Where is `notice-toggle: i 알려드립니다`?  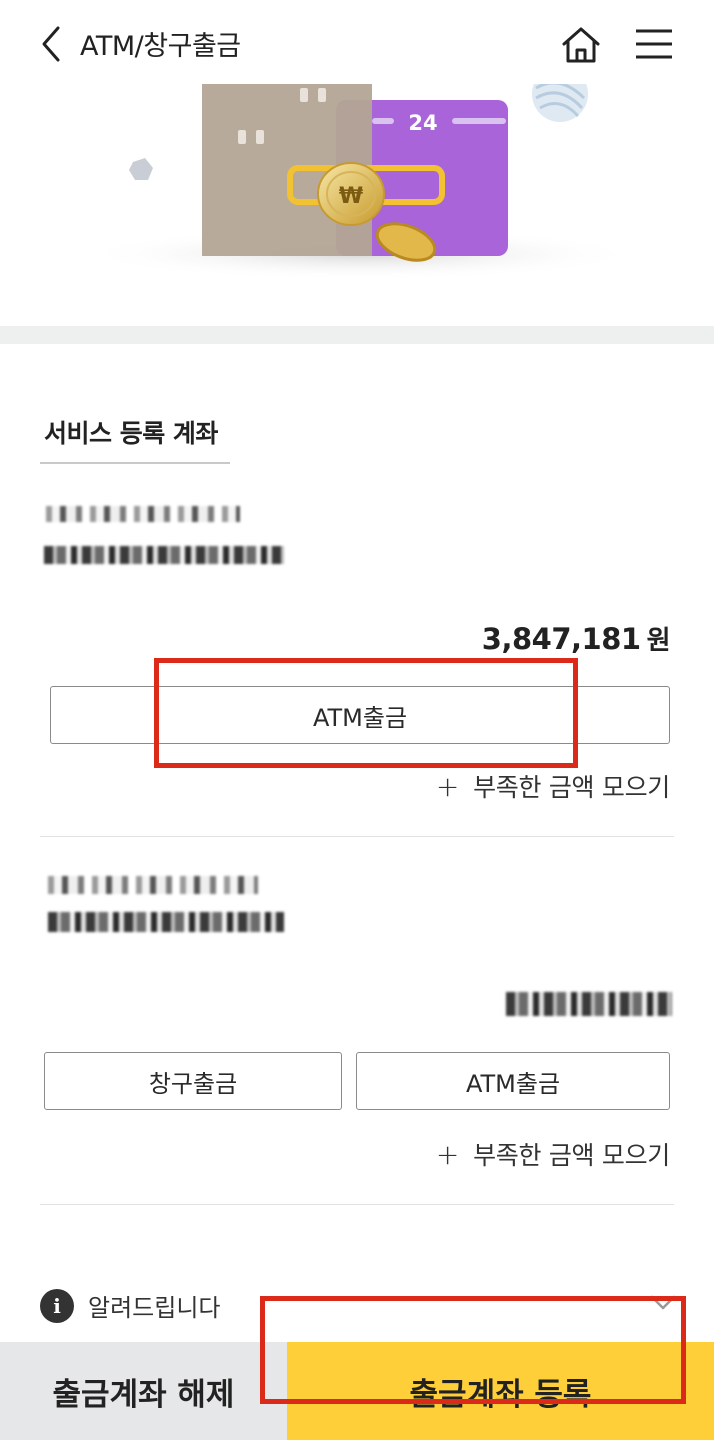 notice-toggle: i 알려드립니다 is located at coordinates (130, 1305).